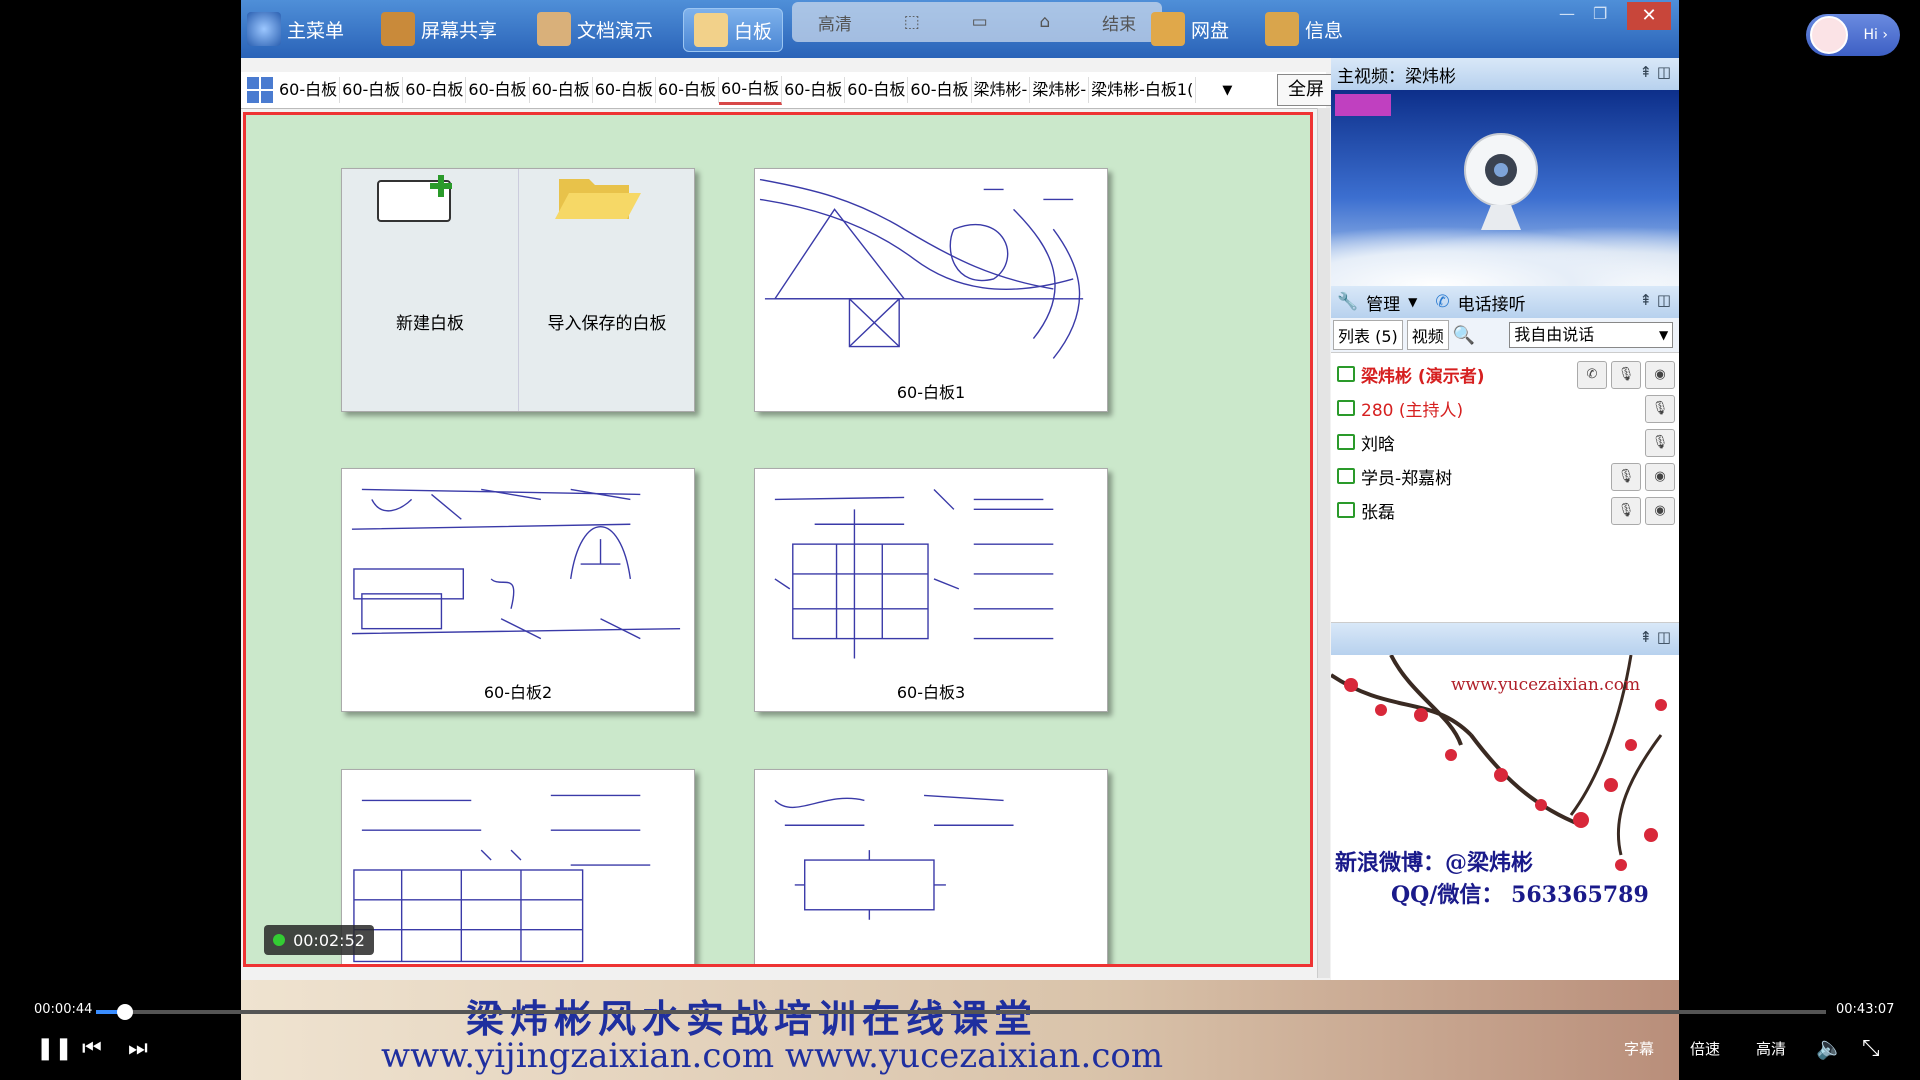 The width and height of the screenshot is (1920, 1080). Describe the element at coordinates (1592, 375) in the screenshot. I see `phone-icon: ✆` at that location.